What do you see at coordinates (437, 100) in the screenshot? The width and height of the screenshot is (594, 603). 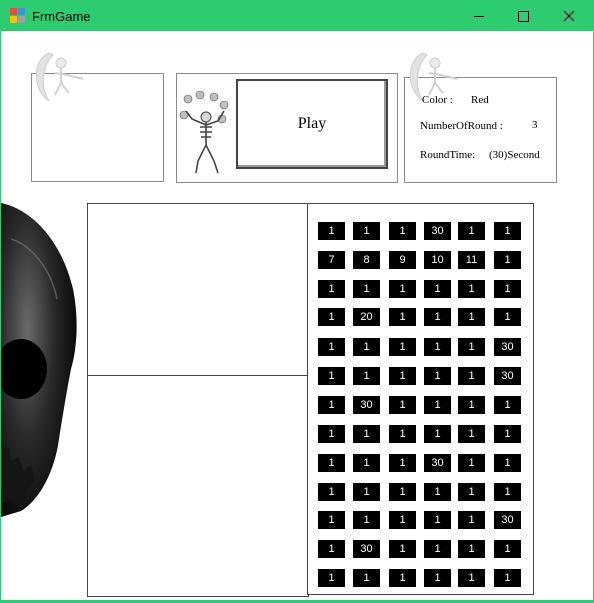 I see `color-label: Color :` at bounding box center [437, 100].